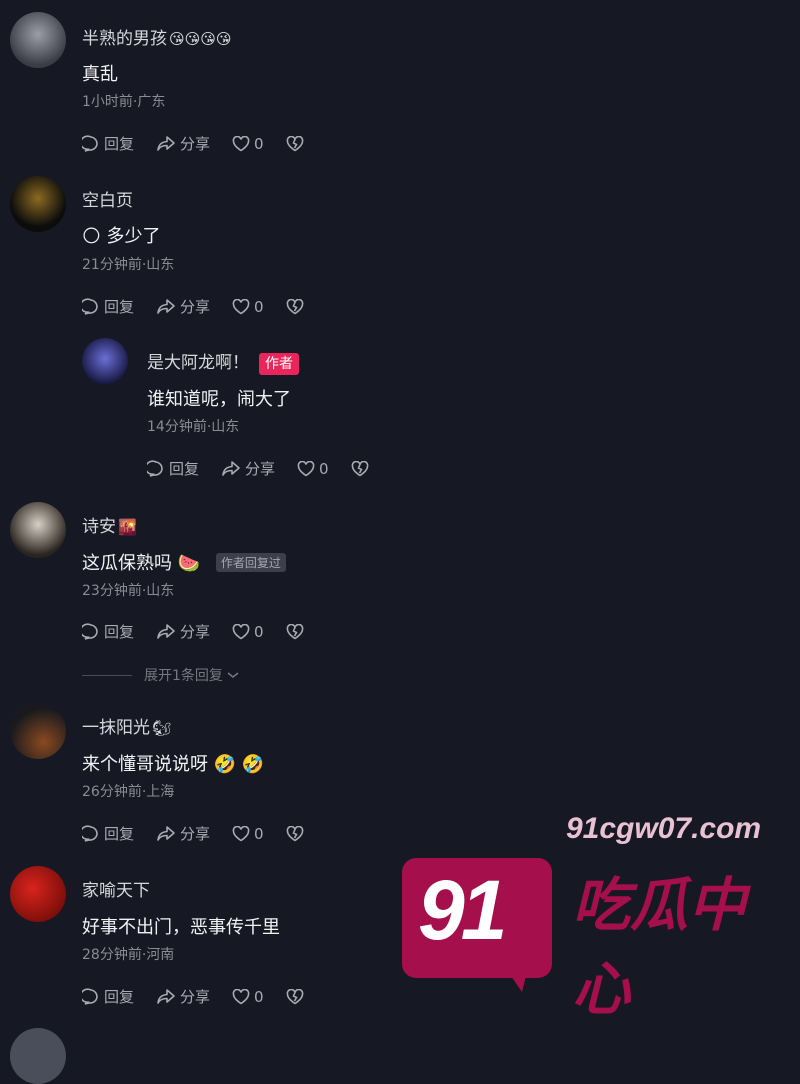 The width and height of the screenshot is (800, 1084). I want to click on comment-meta: 23分钟前·山东, so click(128, 591).